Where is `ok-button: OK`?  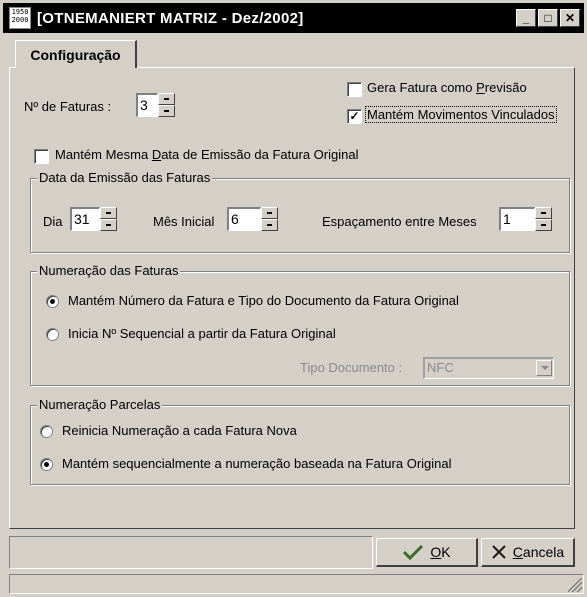
ok-button: OK is located at coordinates (427, 552).